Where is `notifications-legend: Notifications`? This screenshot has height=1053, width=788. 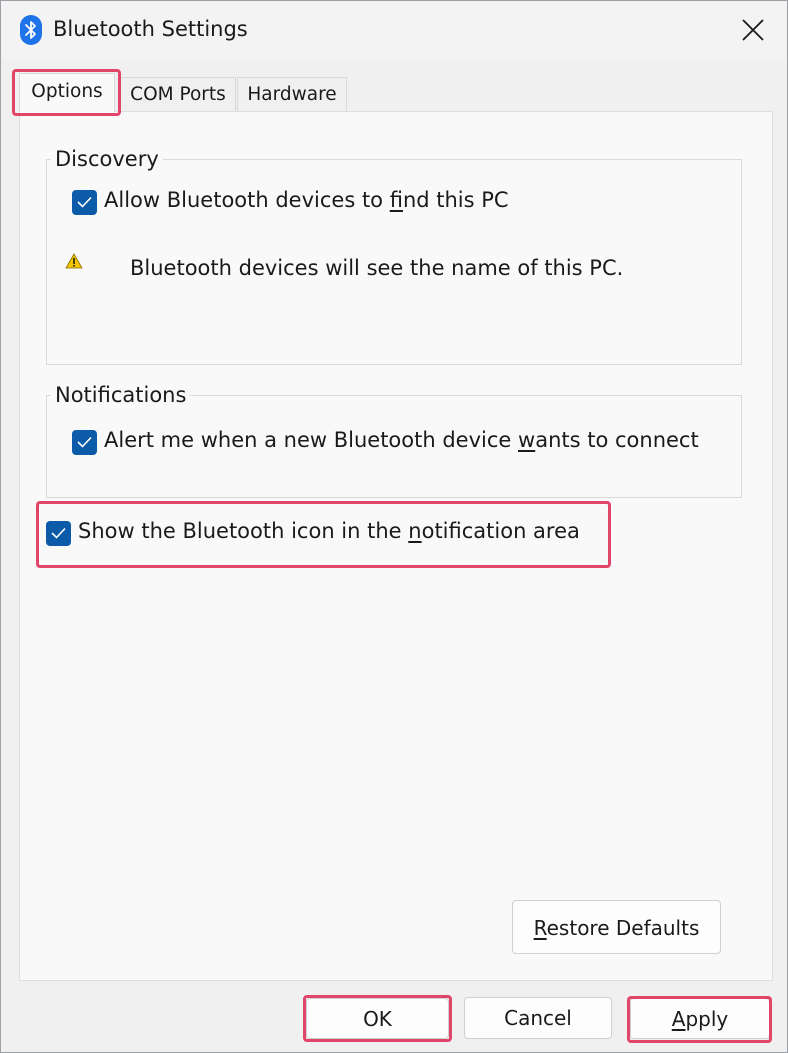 notifications-legend: Notifications is located at coordinates (121, 395).